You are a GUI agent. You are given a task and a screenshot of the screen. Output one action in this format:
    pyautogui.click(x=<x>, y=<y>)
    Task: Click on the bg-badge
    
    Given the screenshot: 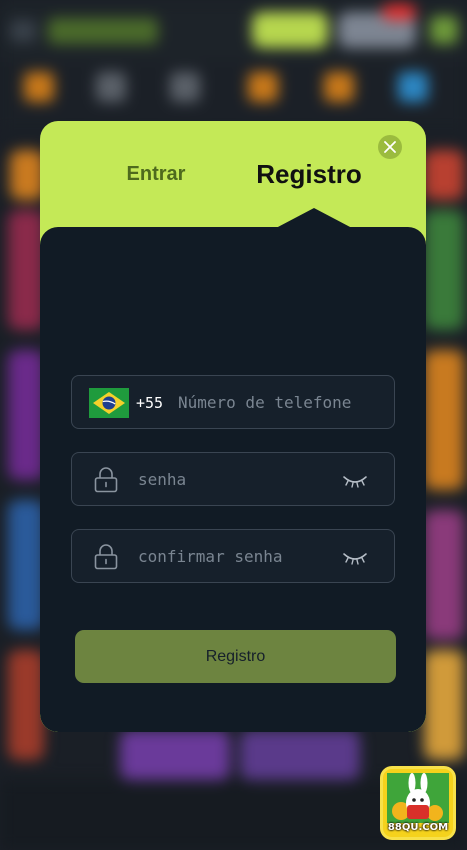 What is the action you would take?
    pyautogui.click(x=399, y=12)
    